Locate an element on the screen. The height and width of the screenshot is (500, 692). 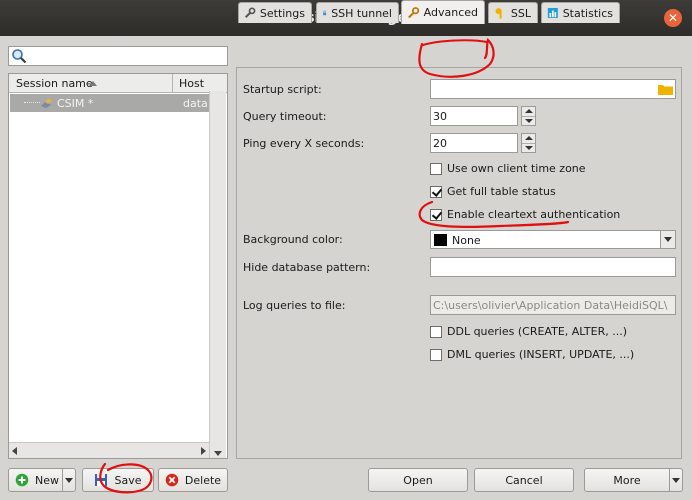
cancel-button: Cancel is located at coordinates (524, 480).